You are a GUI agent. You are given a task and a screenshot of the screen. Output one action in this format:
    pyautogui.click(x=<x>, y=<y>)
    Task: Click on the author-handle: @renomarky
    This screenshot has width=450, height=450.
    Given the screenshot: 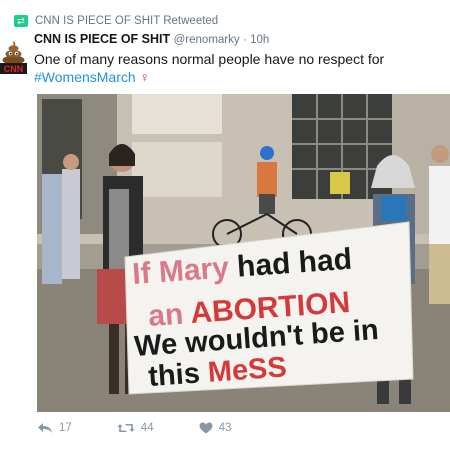 What is the action you would take?
    pyautogui.click(x=207, y=40)
    